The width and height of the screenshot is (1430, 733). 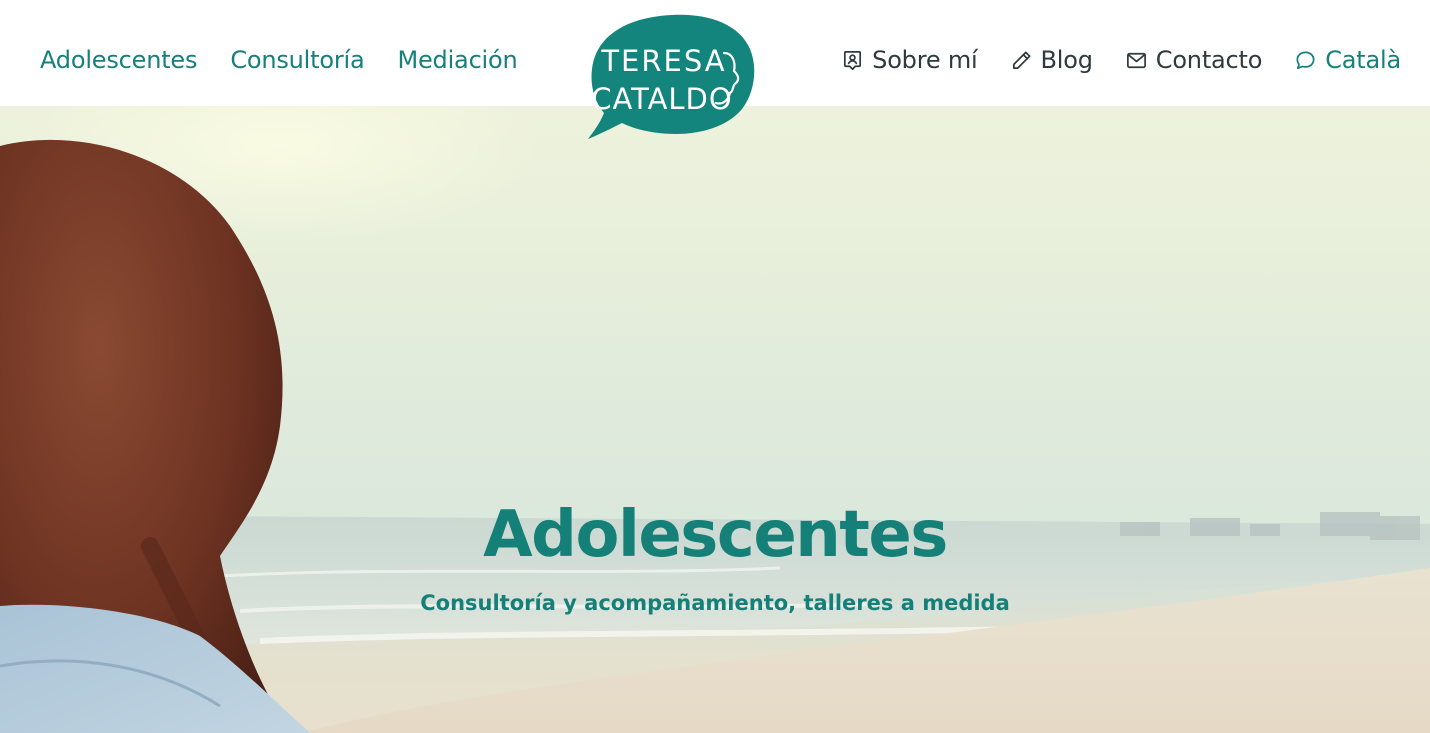 I want to click on nav-link-sobre-mi: Sobre mí, so click(x=909, y=60).